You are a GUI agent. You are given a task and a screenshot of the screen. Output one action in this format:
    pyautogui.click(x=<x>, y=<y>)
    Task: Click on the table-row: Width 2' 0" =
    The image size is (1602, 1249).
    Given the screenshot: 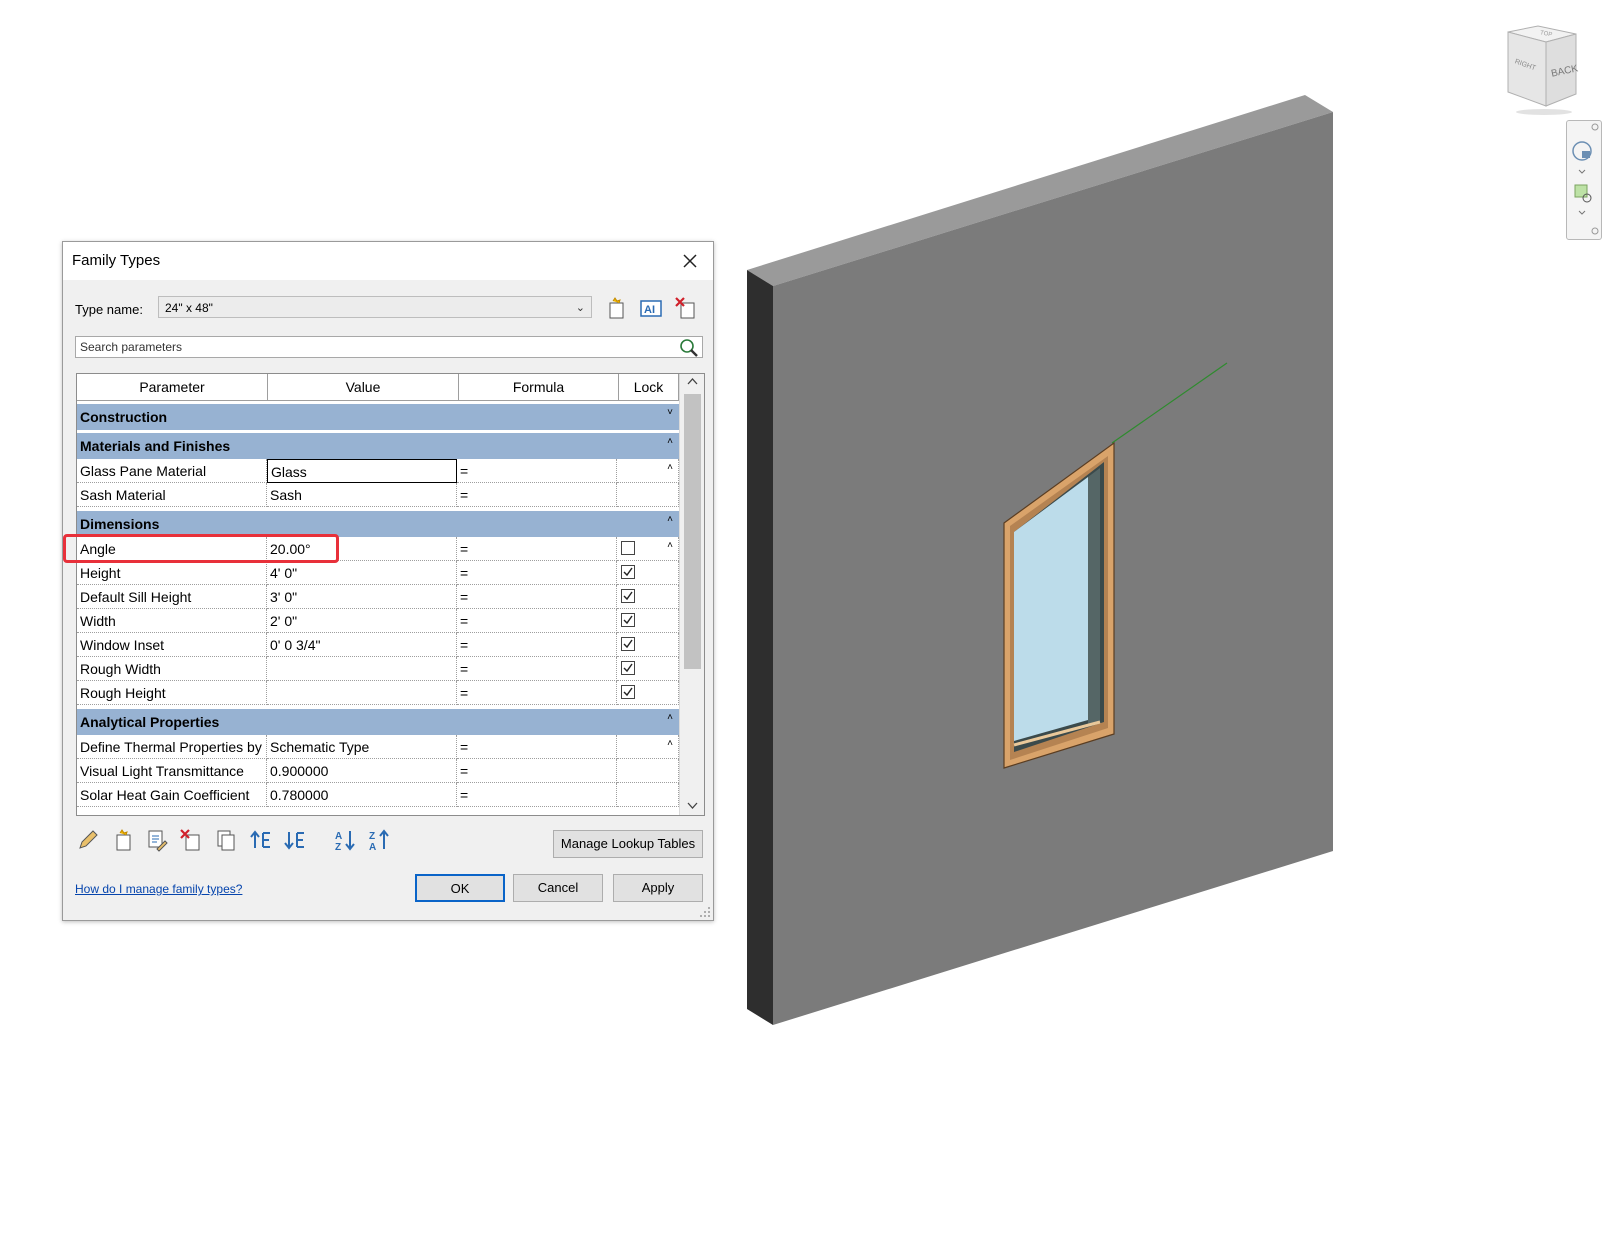 What is the action you would take?
    pyautogui.click(x=378, y=621)
    